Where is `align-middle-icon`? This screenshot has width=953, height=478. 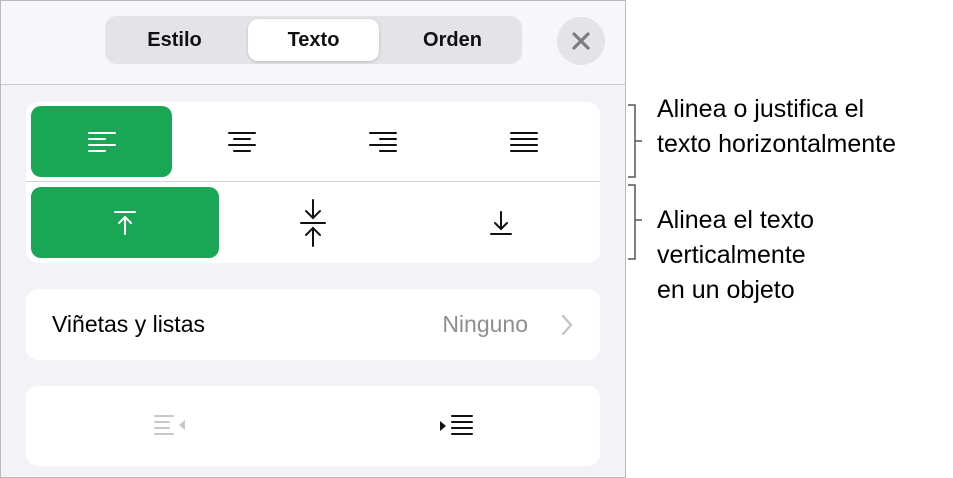
align-middle-icon is located at coordinates (313, 222).